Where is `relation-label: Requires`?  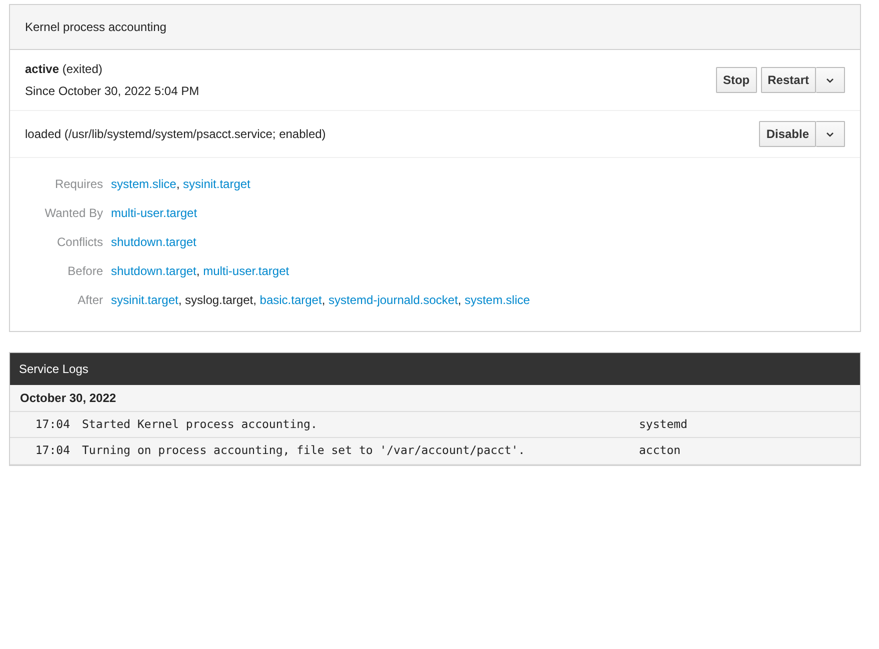 relation-label: Requires is located at coordinates (78, 184).